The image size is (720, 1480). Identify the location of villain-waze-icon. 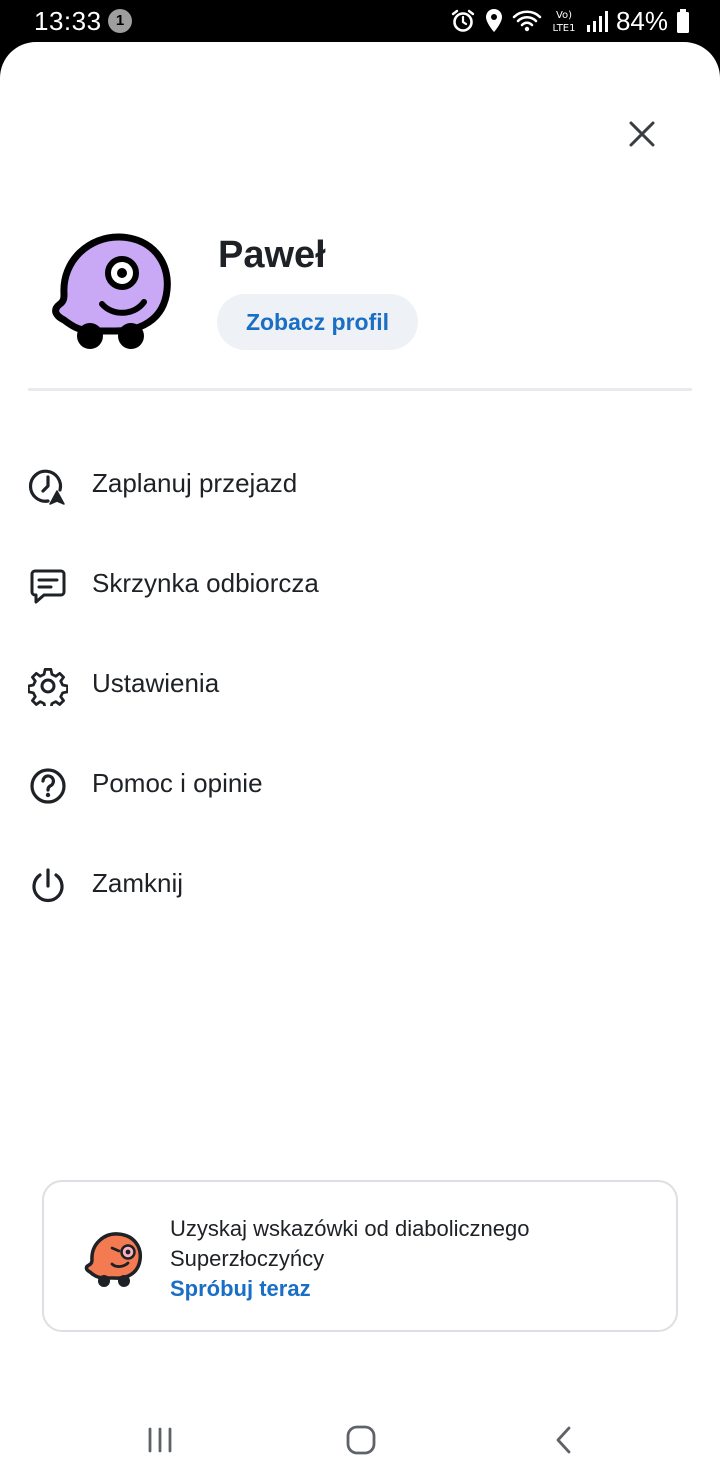
(113, 1259).